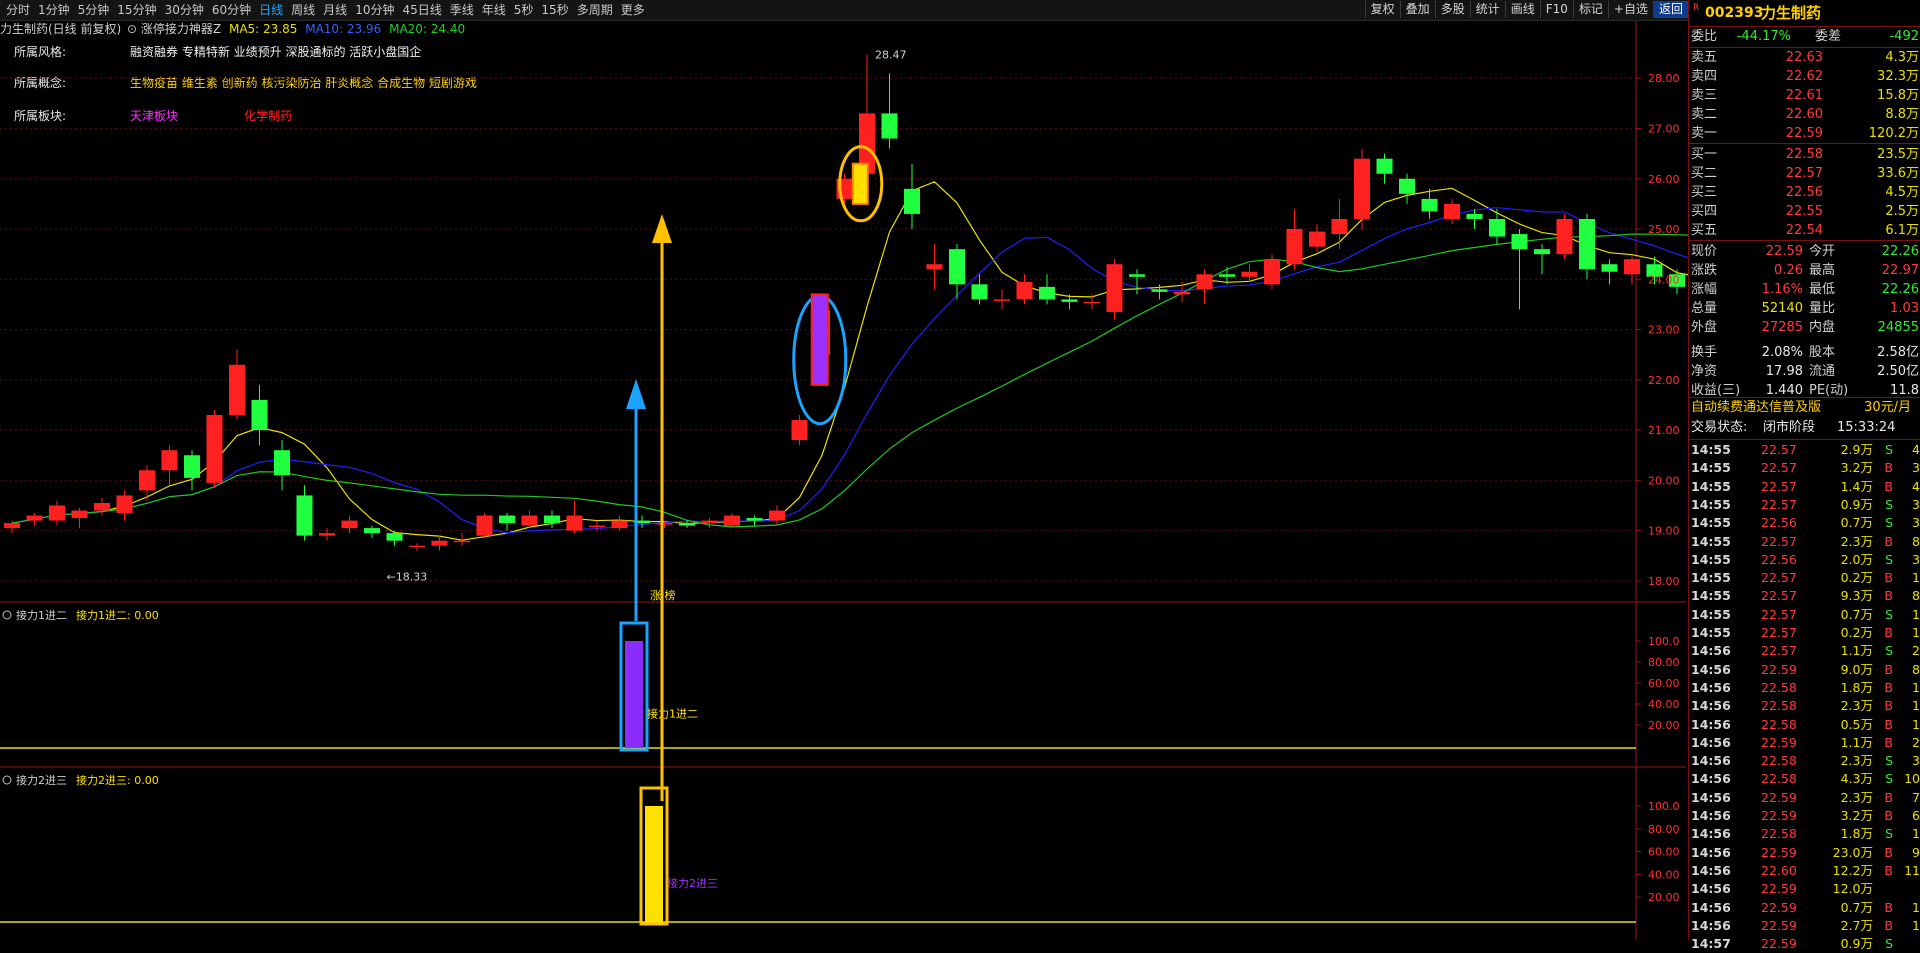  I want to click on tool-button: 画线, so click(1522, 9).